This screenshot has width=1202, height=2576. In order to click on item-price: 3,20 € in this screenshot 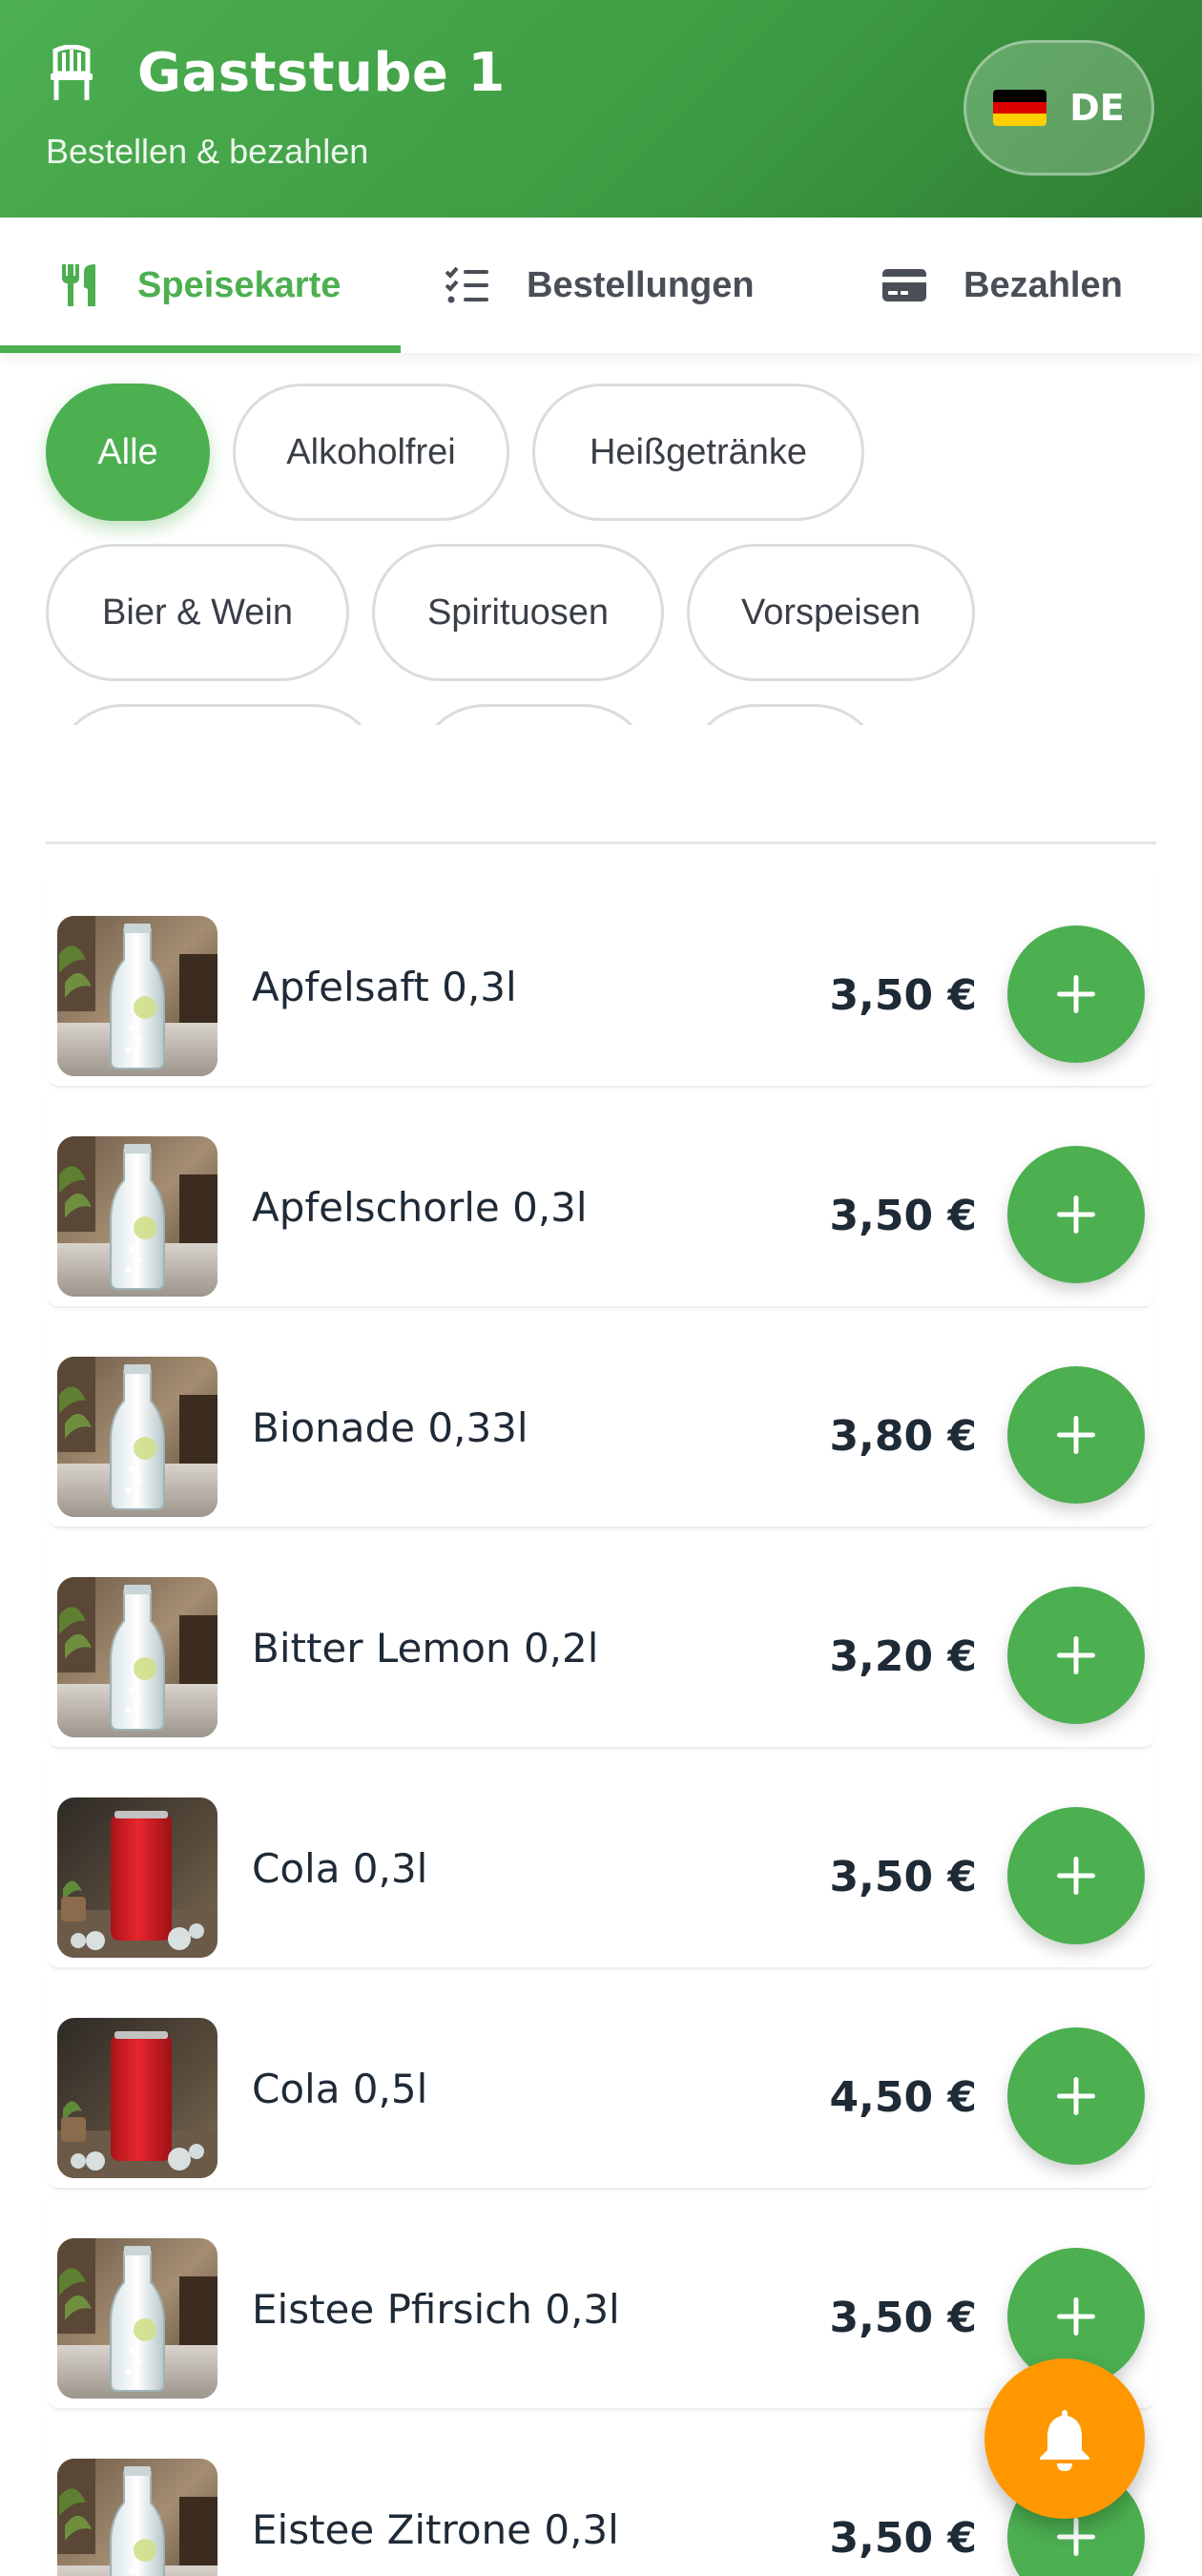, I will do `click(903, 1656)`.